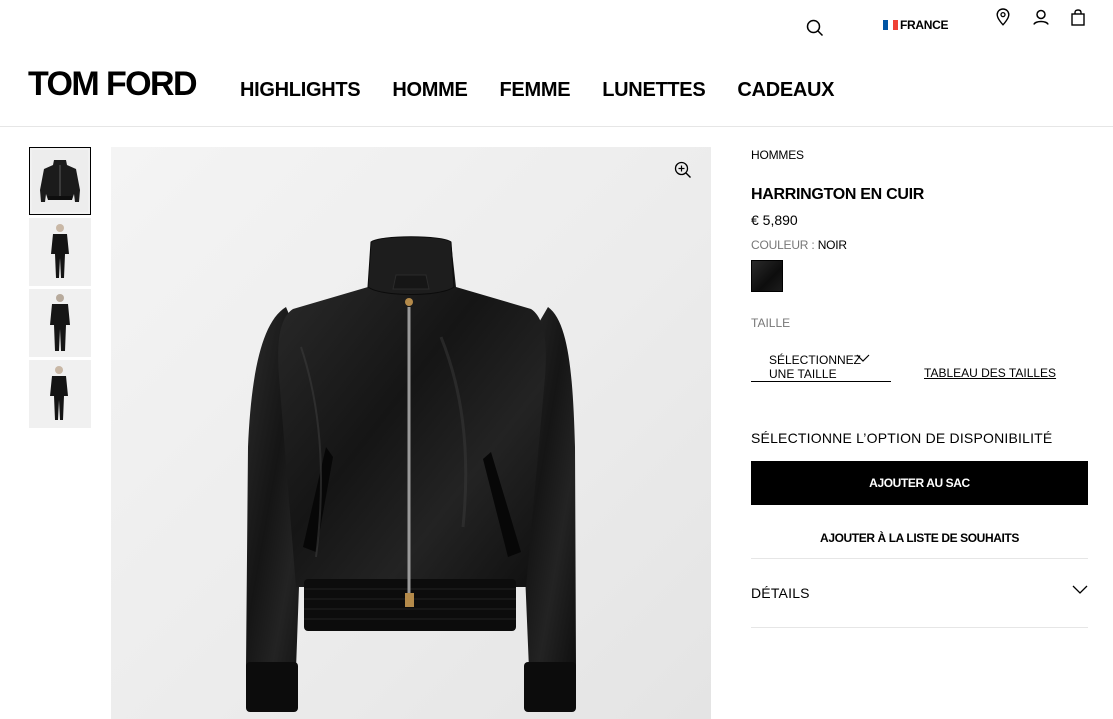 This screenshot has height=719, width=1113. What do you see at coordinates (429, 90) in the screenshot?
I see `nav-item-homme: HOMME` at bounding box center [429, 90].